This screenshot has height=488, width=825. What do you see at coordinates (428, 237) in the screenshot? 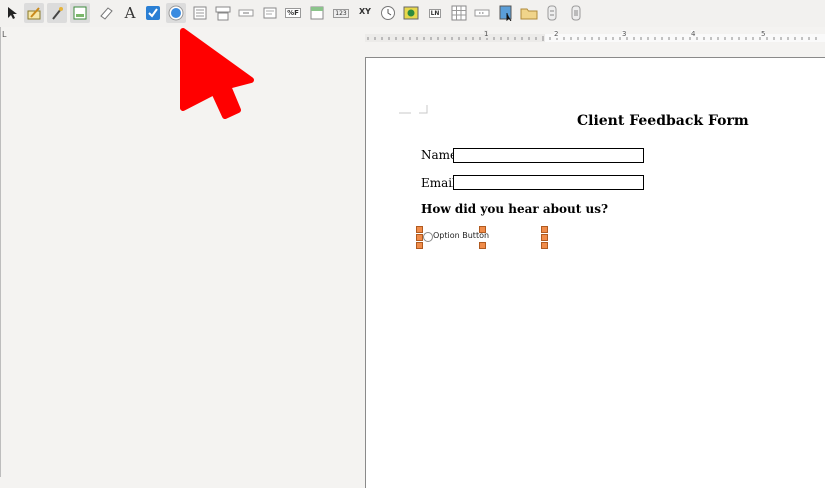
I see `option-button-radio` at bounding box center [428, 237].